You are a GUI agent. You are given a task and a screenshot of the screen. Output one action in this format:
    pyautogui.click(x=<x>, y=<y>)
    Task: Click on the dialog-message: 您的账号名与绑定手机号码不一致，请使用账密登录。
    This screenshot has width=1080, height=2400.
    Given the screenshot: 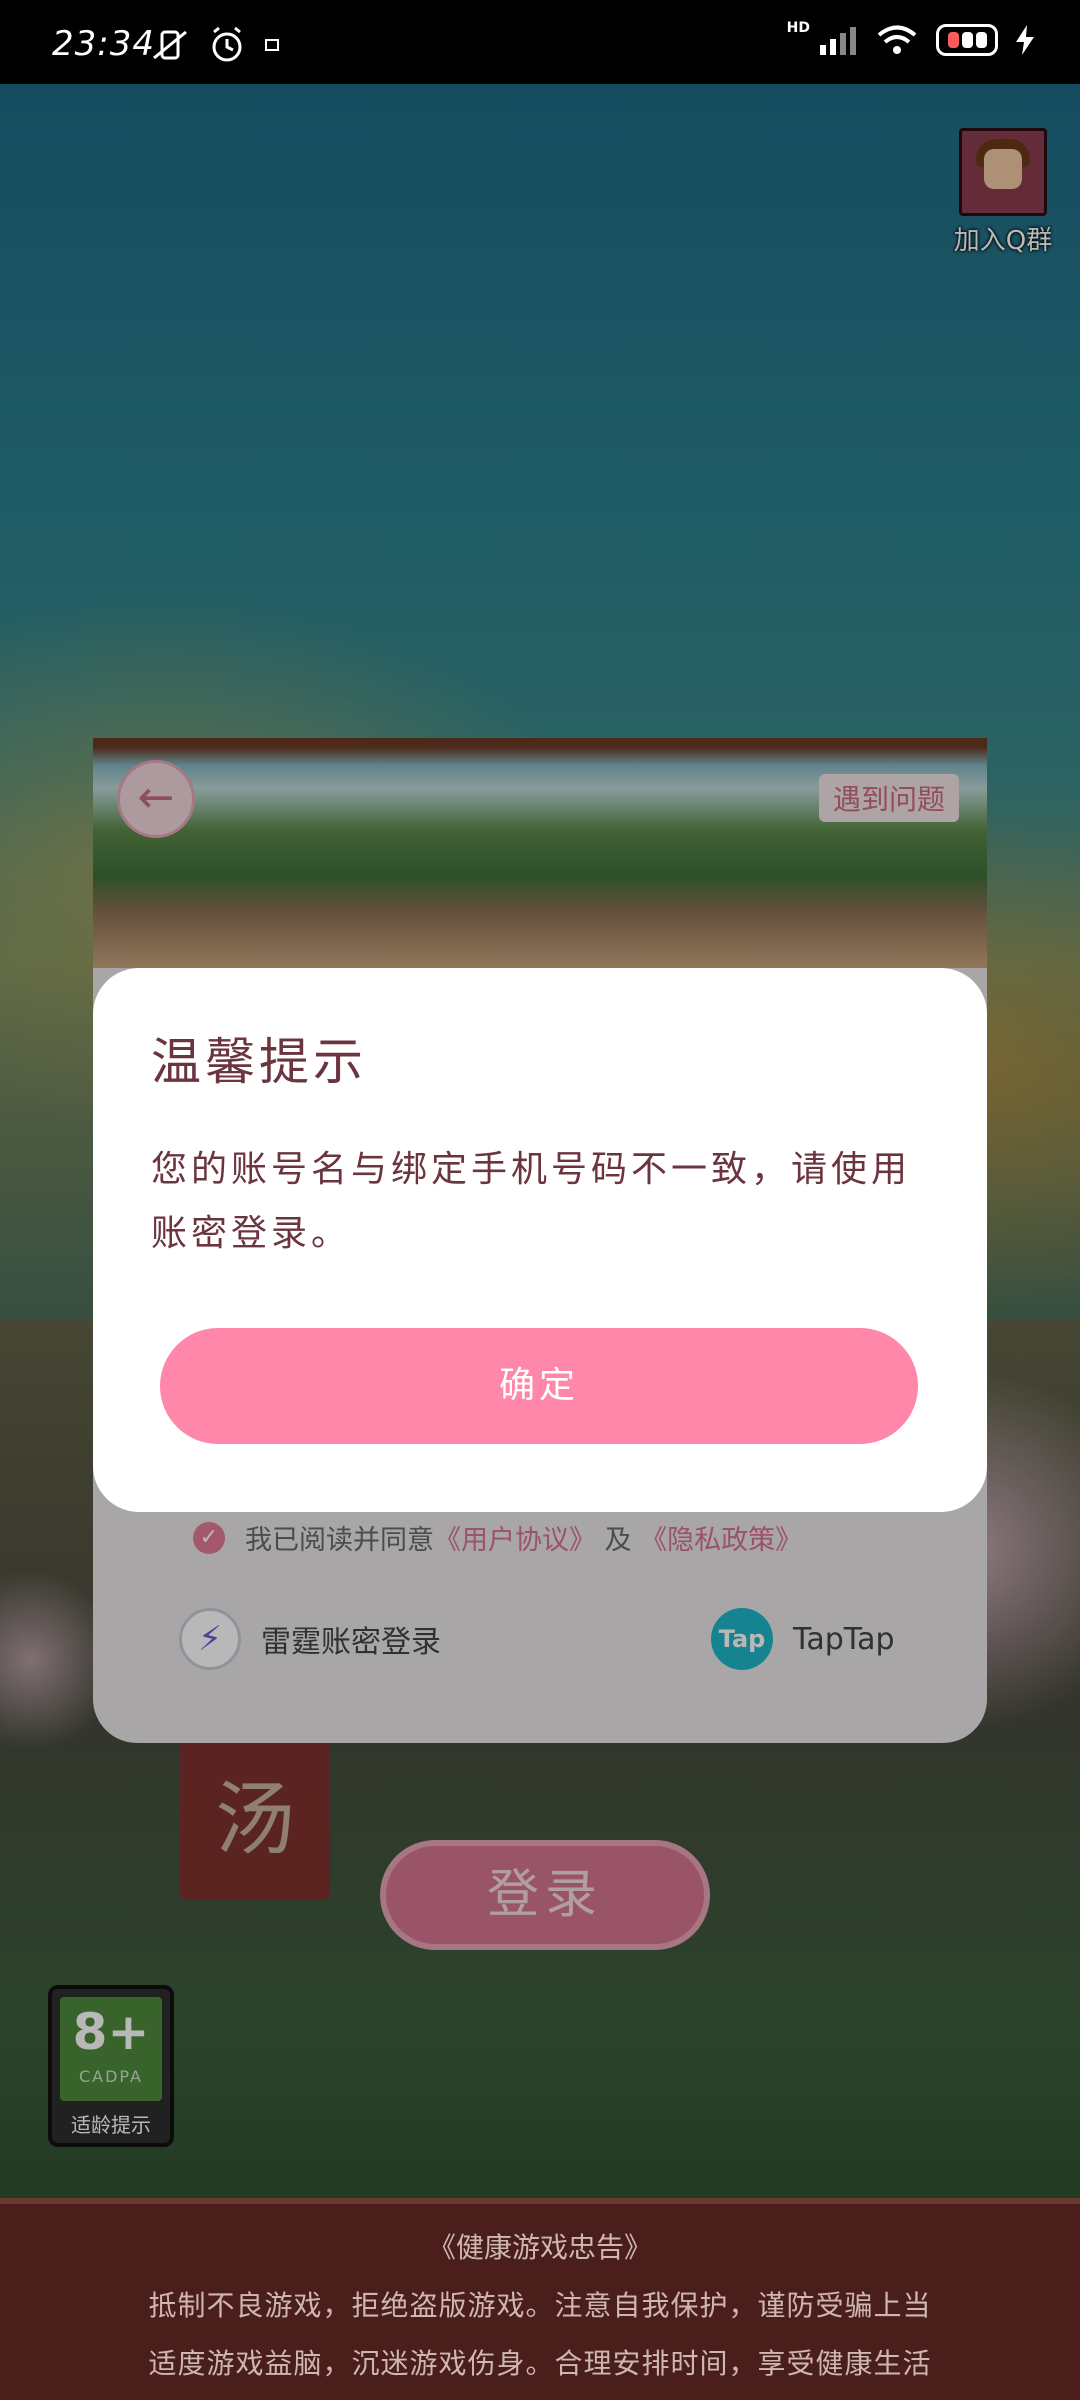 What is the action you would take?
    pyautogui.click(x=531, y=1201)
    